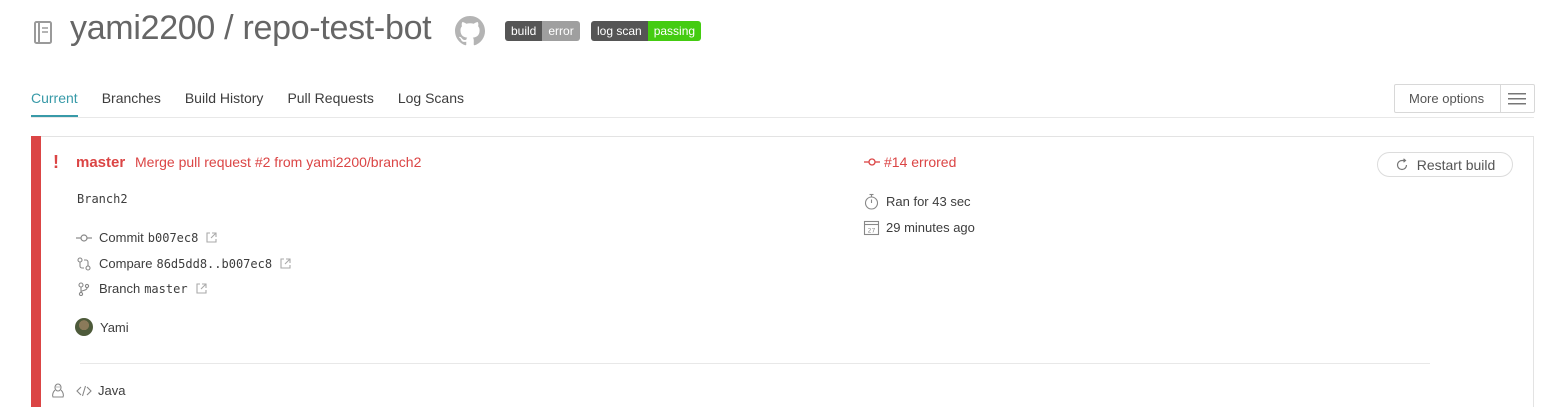 This screenshot has height=407, width=1548. I want to click on tabs-divider, so click(782, 117).